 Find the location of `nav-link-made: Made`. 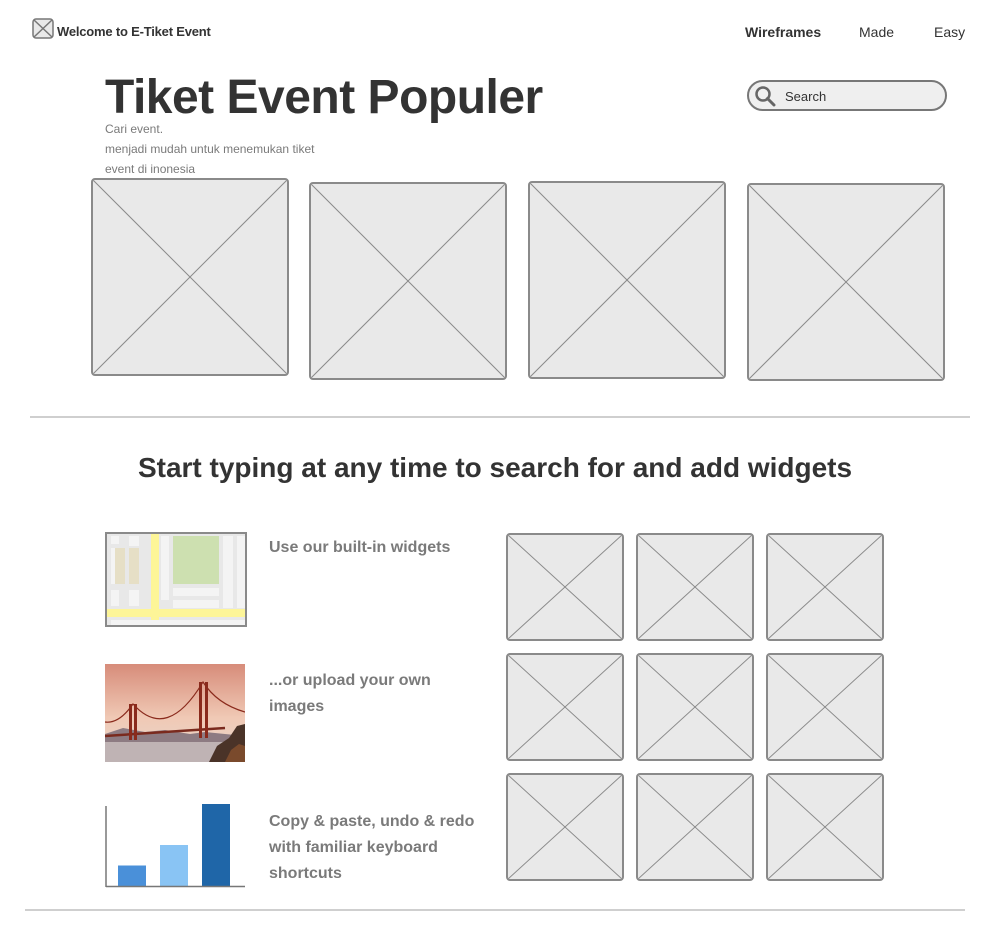

nav-link-made: Made is located at coordinates (876, 32).